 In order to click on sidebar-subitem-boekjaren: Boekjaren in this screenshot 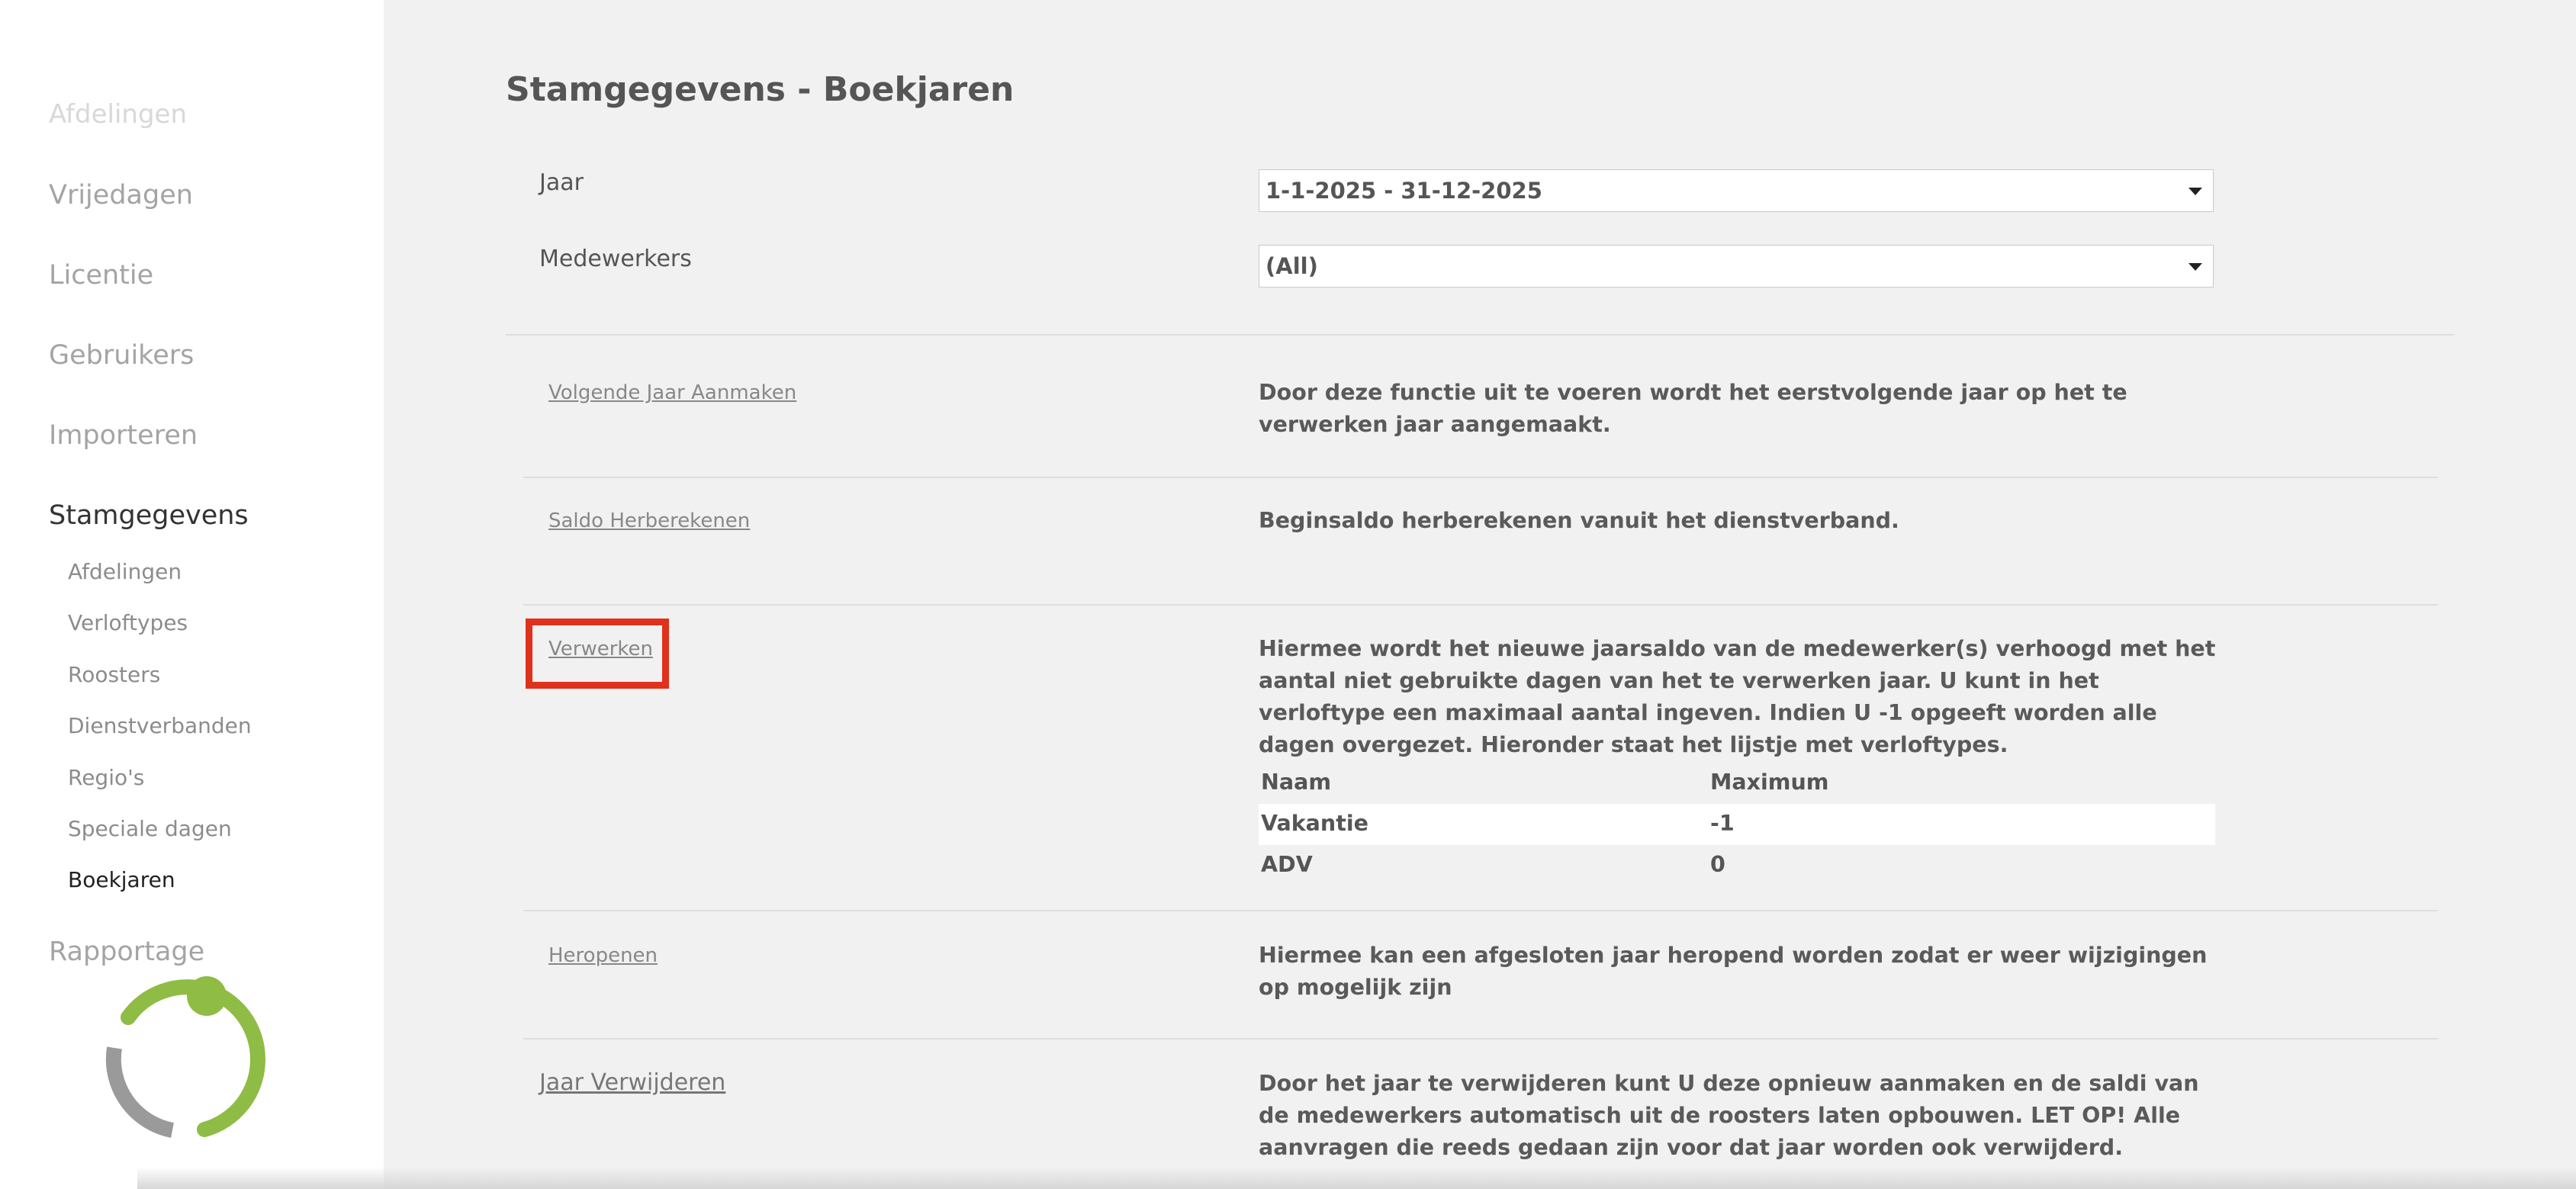, I will do `click(160, 888)`.